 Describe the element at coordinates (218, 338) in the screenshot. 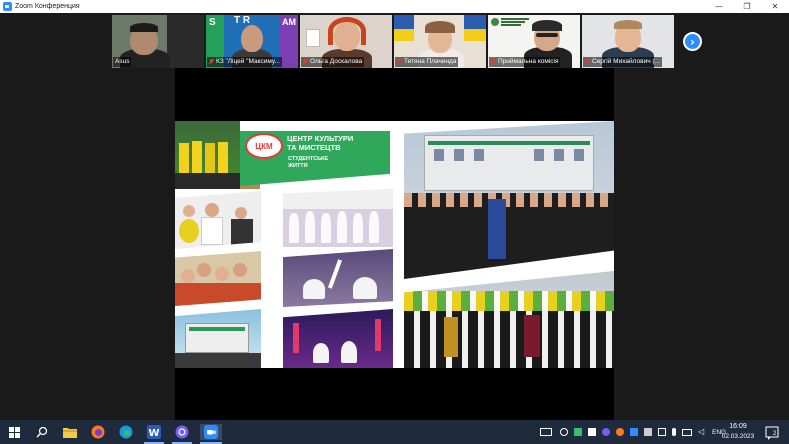

I see `photo-campus-building` at that location.